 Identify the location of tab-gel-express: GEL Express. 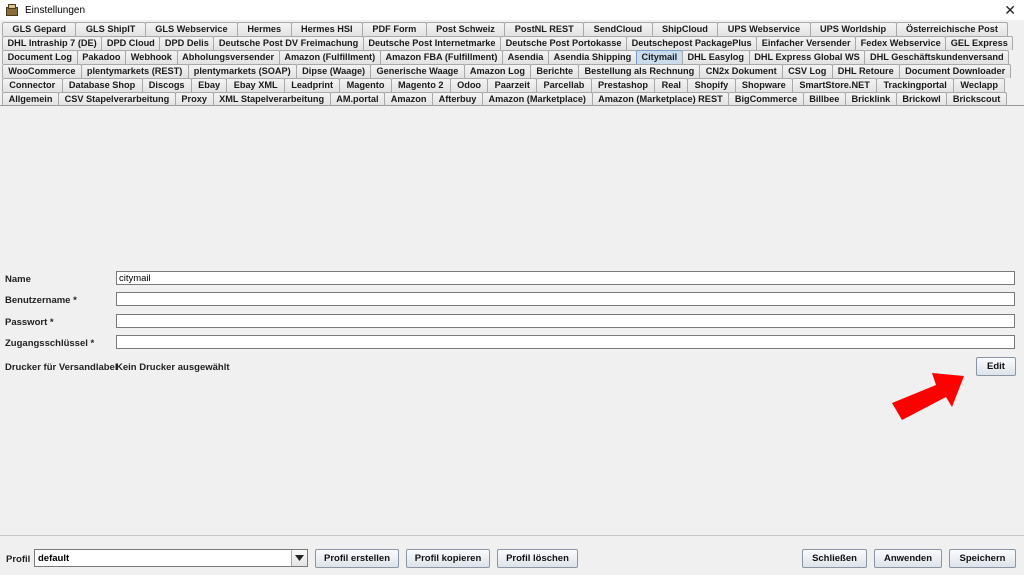
(979, 43).